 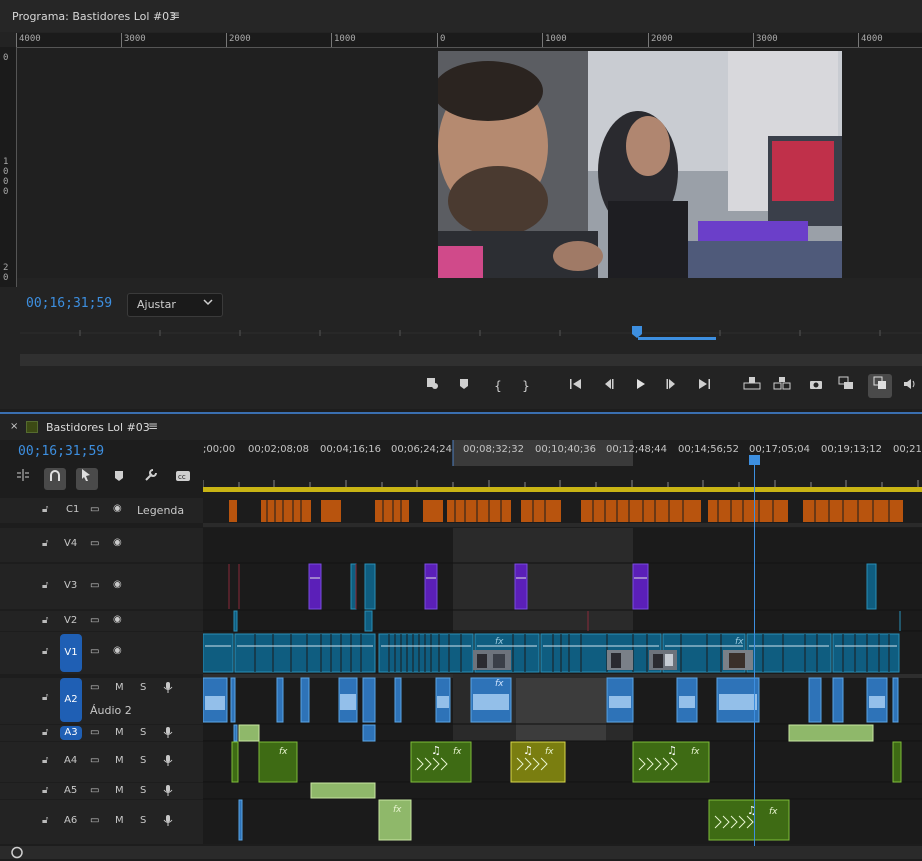 What do you see at coordinates (69, 303) in the screenshot?
I see `program-timecode: 00;16;31;59` at bounding box center [69, 303].